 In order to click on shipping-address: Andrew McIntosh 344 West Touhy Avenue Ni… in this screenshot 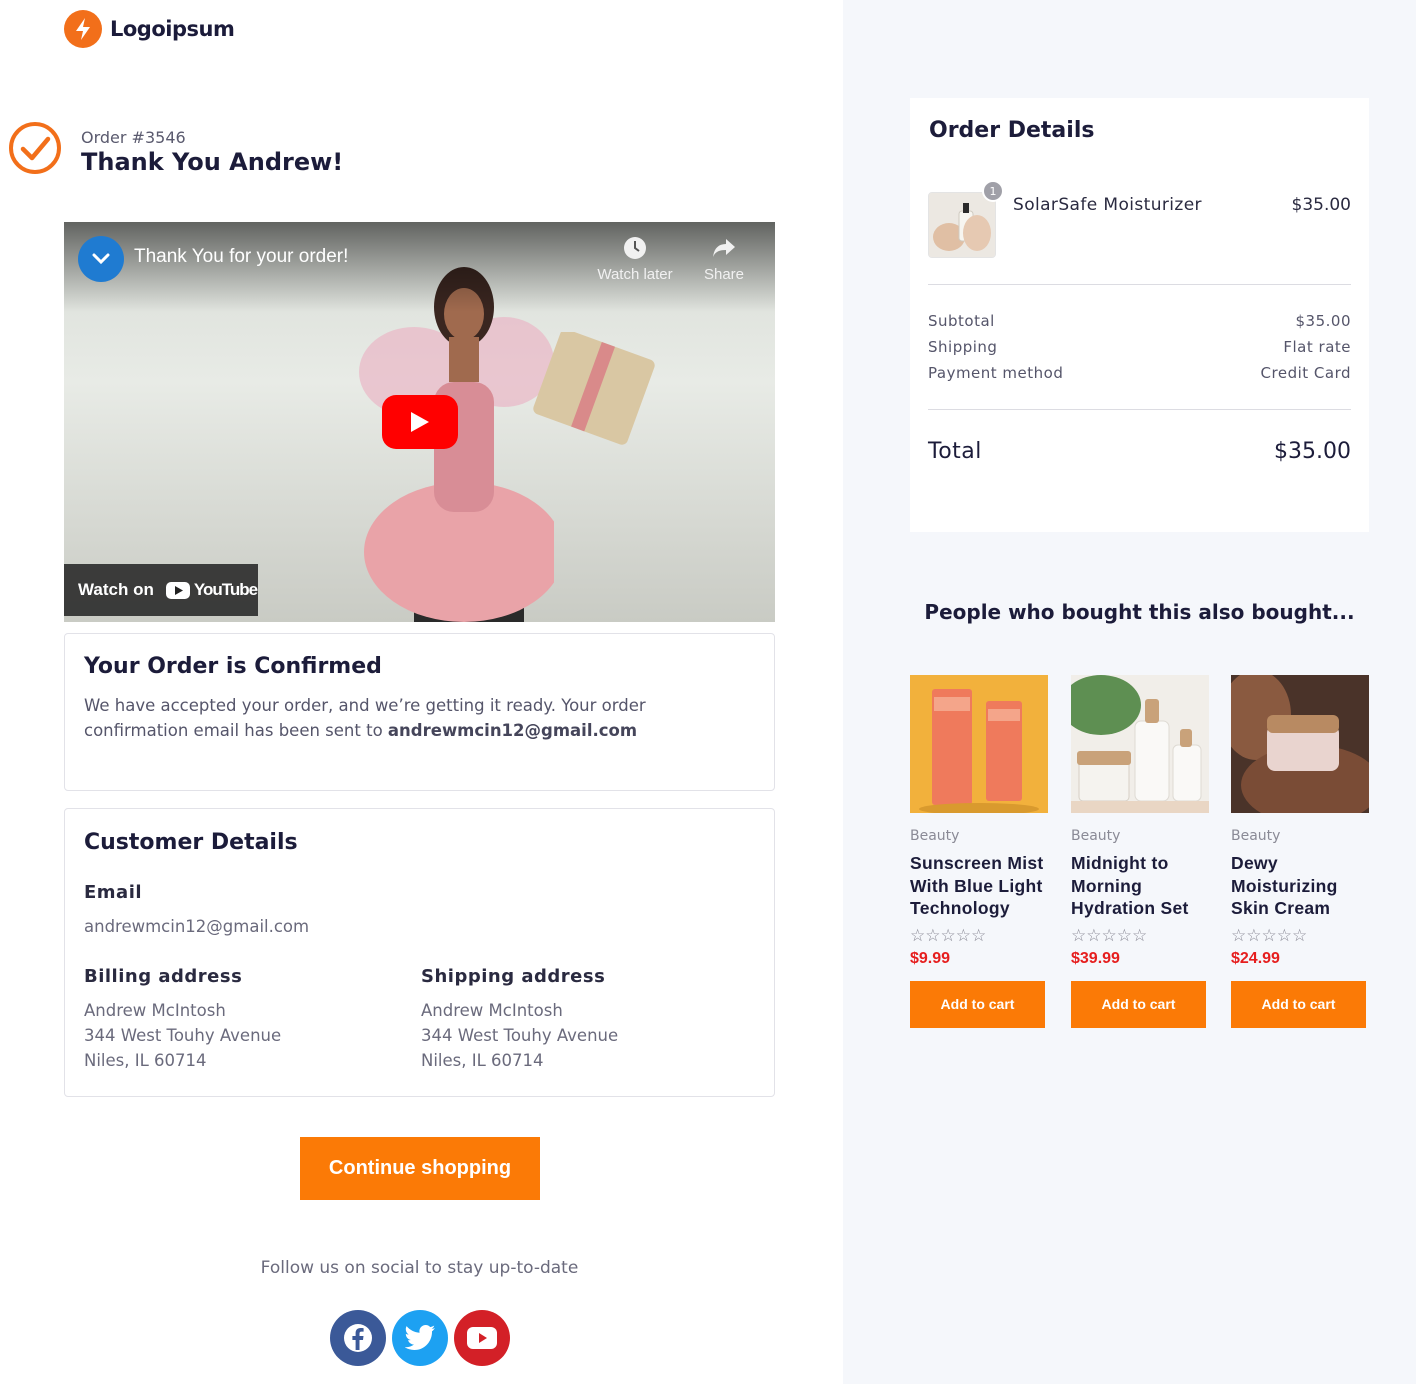, I will do `click(519, 1035)`.